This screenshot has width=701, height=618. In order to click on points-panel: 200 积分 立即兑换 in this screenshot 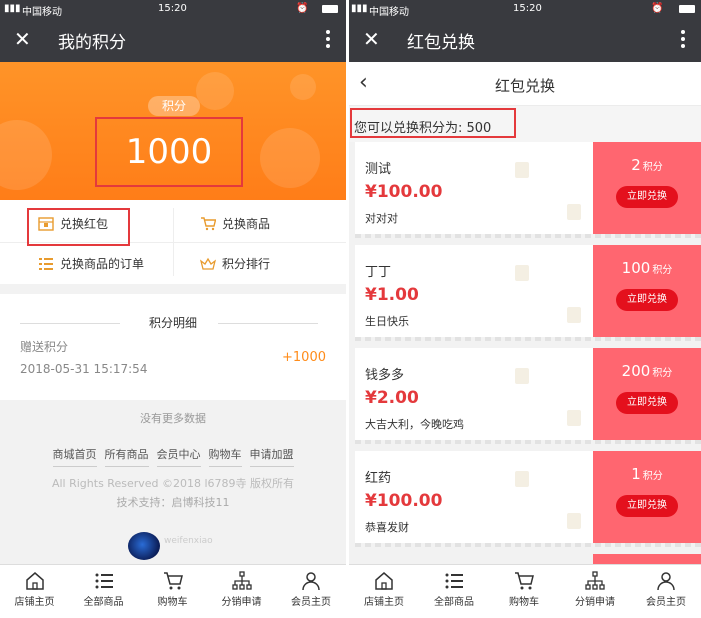, I will do `click(647, 394)`.